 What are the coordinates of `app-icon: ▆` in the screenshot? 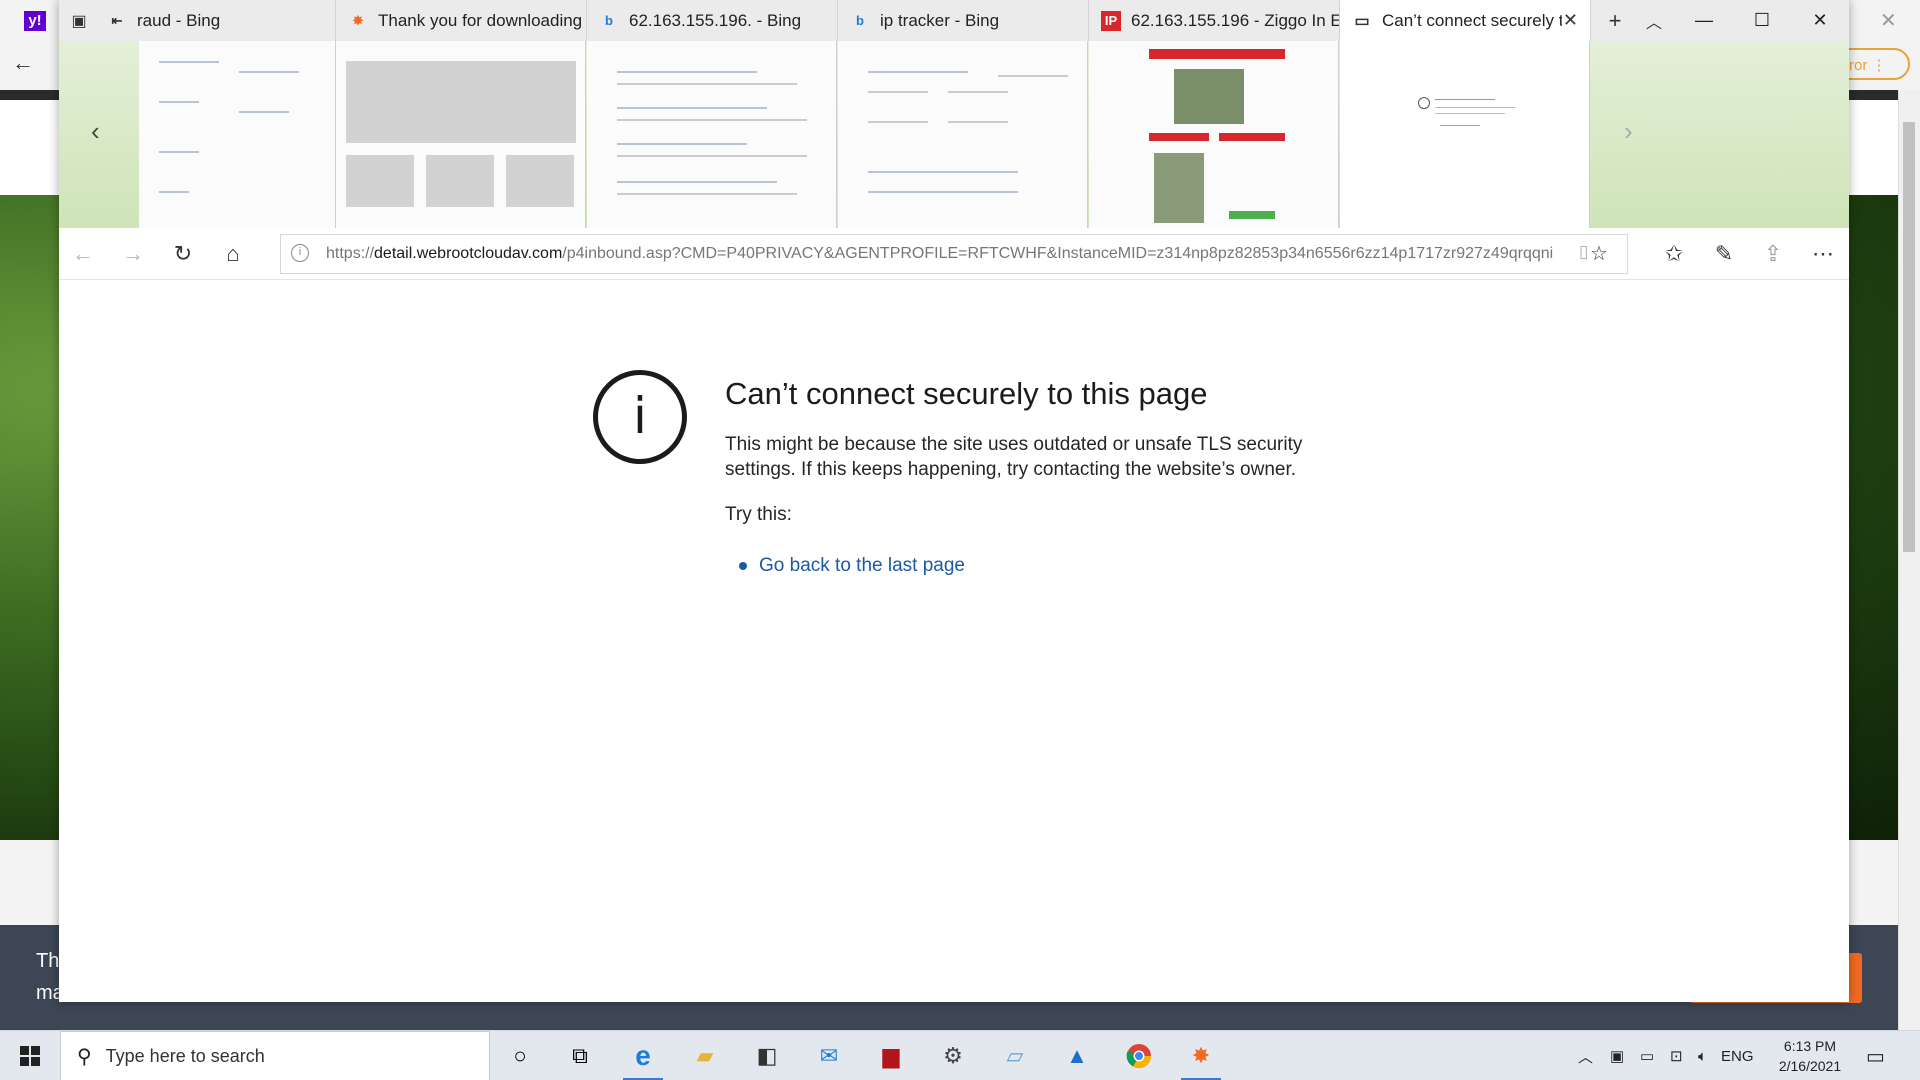 It's located at (891, 1056).